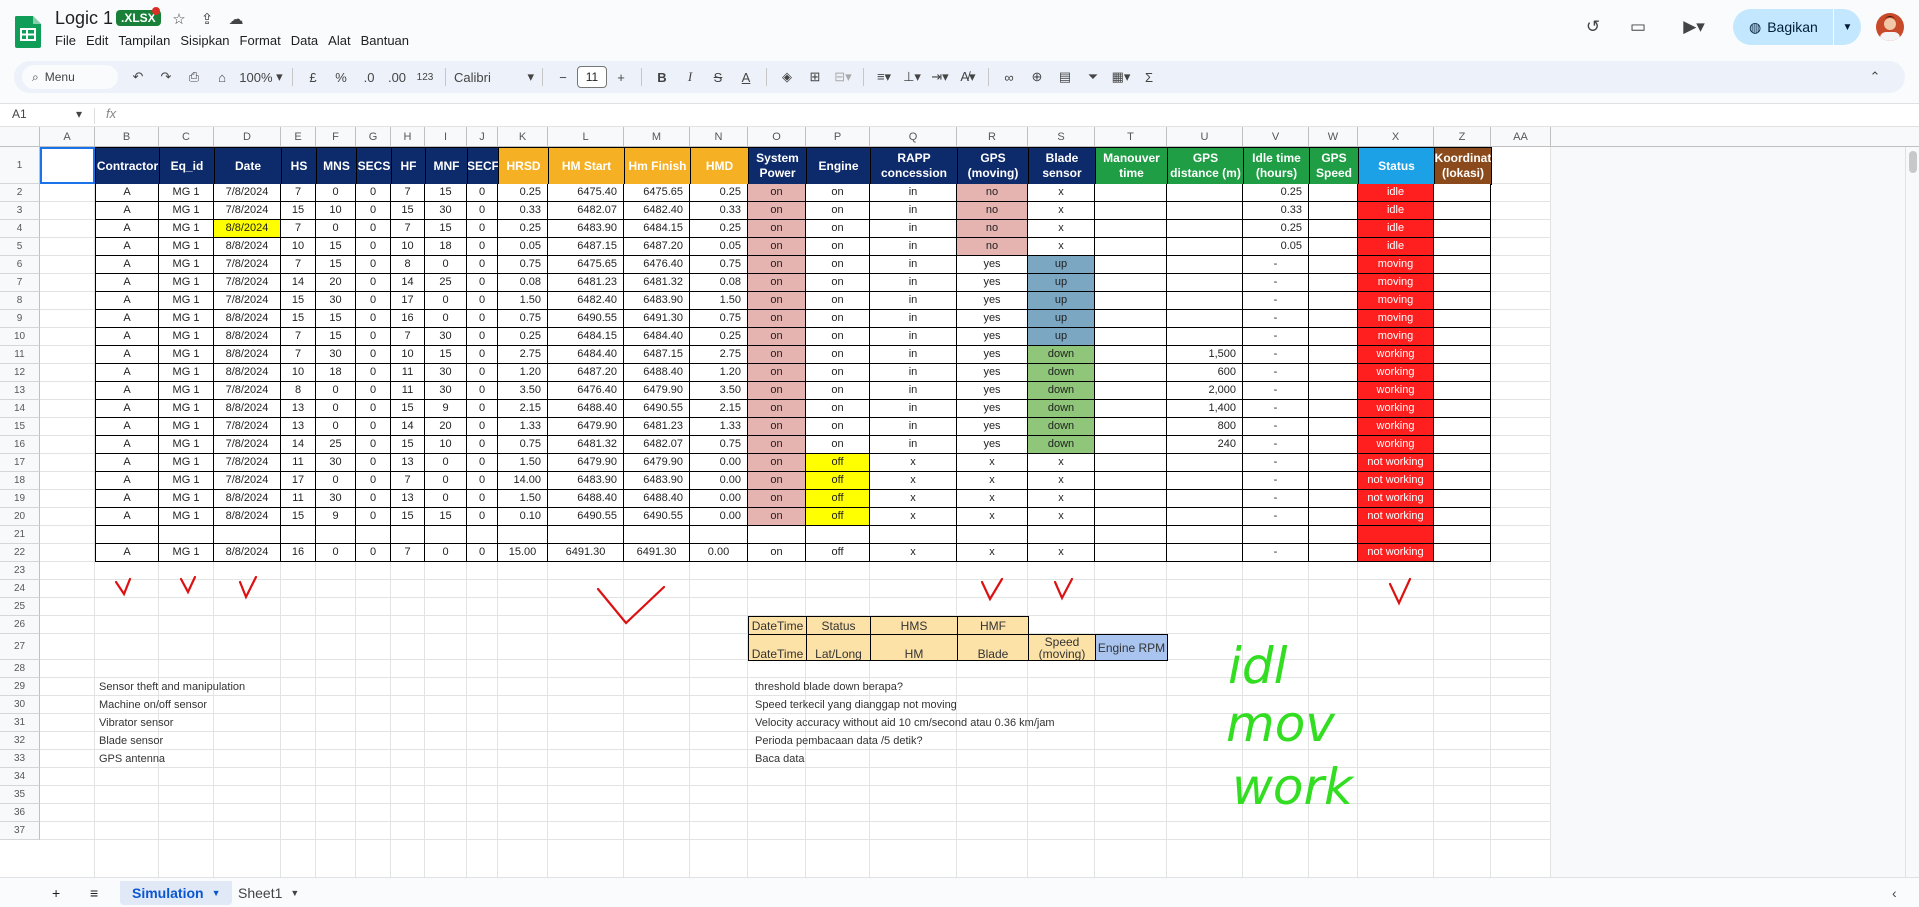 Image resolution: width=1919 pixels, height=907 pixels. What do you see at coordinates (1847, 27) in the screenshot?
I see `share-dropdown-icon: ▼` at bounding box center [1847, 27].